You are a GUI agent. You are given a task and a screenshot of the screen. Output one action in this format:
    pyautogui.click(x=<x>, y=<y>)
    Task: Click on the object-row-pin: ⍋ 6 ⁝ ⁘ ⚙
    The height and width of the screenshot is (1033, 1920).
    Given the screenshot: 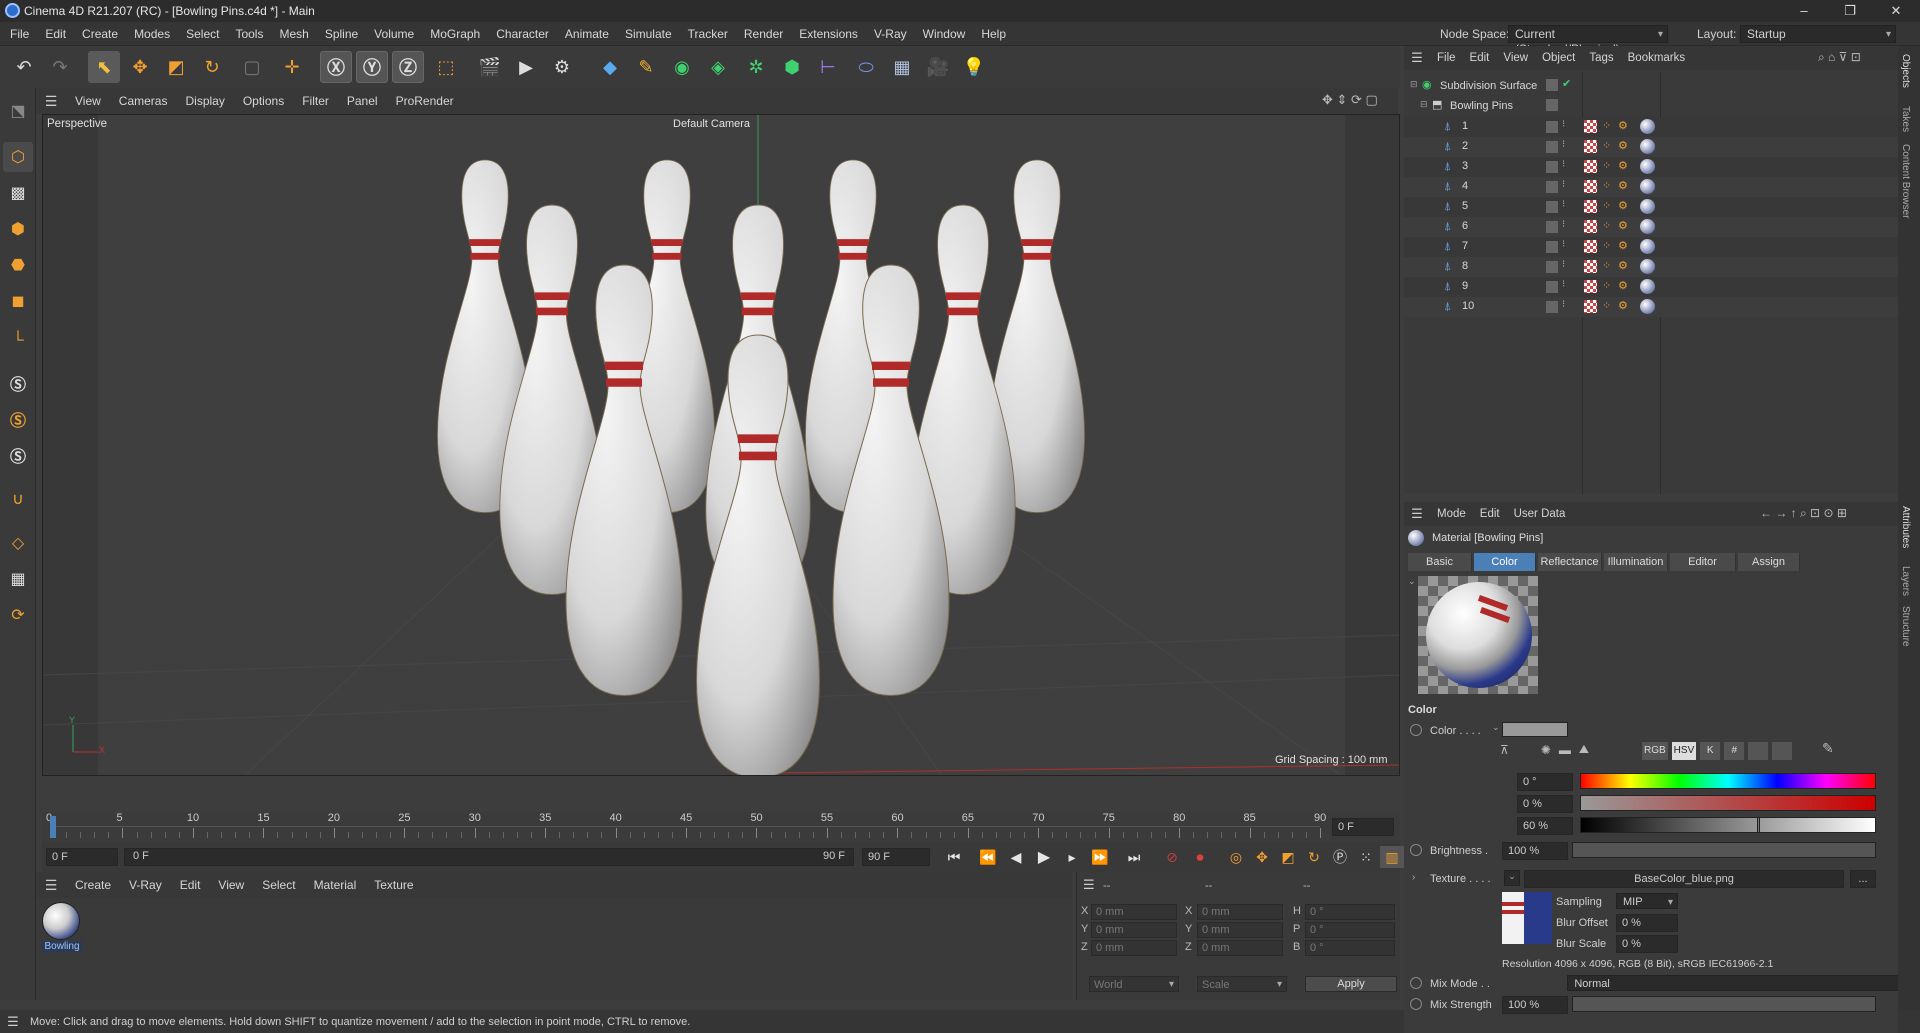 What is the action you would take?
    pyautogui.click(x=1651, y=227)
    